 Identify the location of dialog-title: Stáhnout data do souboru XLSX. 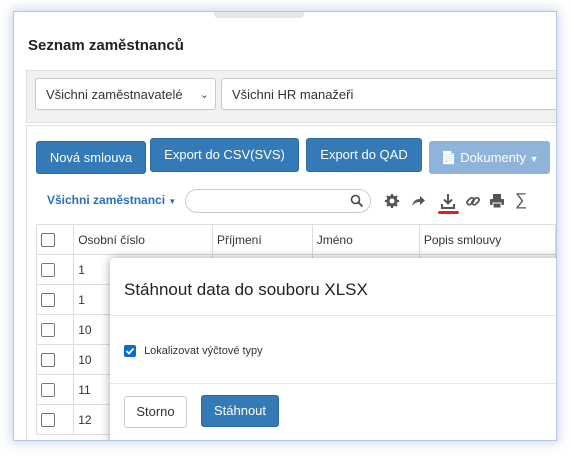
(246, 289).